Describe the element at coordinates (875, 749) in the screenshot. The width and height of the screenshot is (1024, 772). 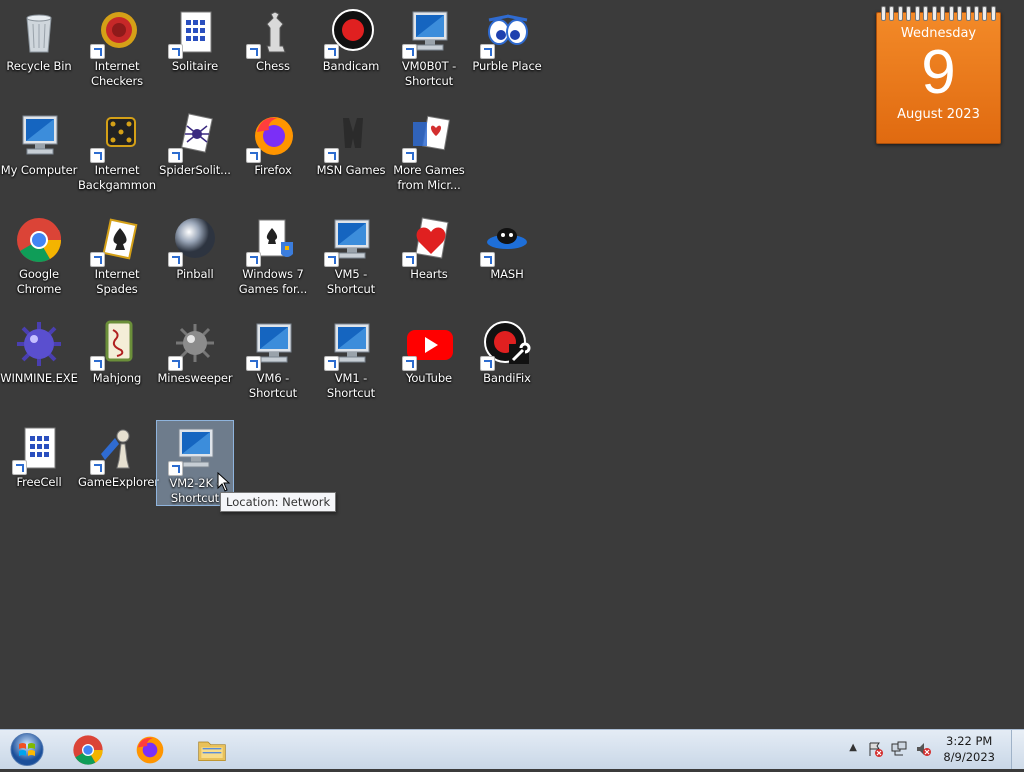
I see `action-center-icon` at that location.